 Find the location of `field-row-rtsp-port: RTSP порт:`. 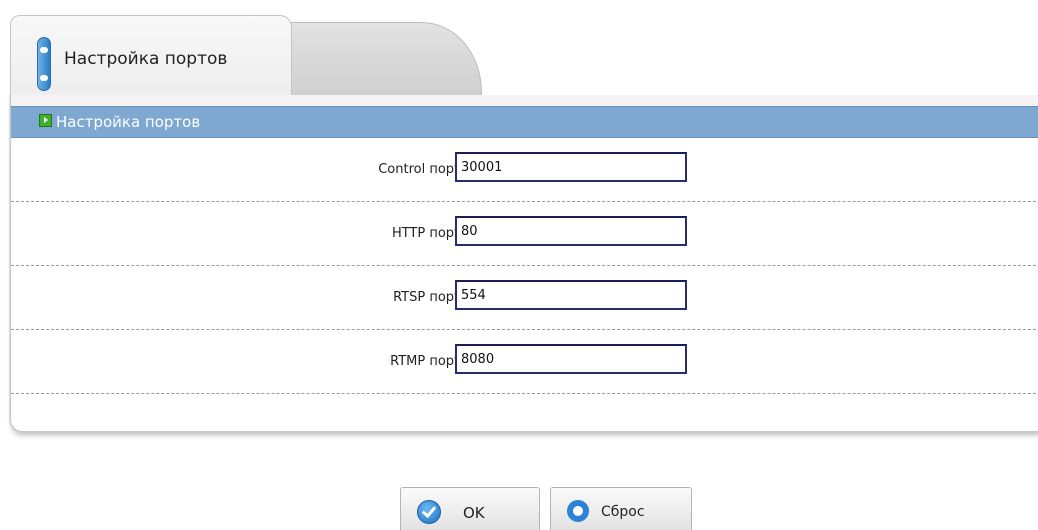

field-row-rtsp-port: RTSP порт: is located at coordinates (524, 298).